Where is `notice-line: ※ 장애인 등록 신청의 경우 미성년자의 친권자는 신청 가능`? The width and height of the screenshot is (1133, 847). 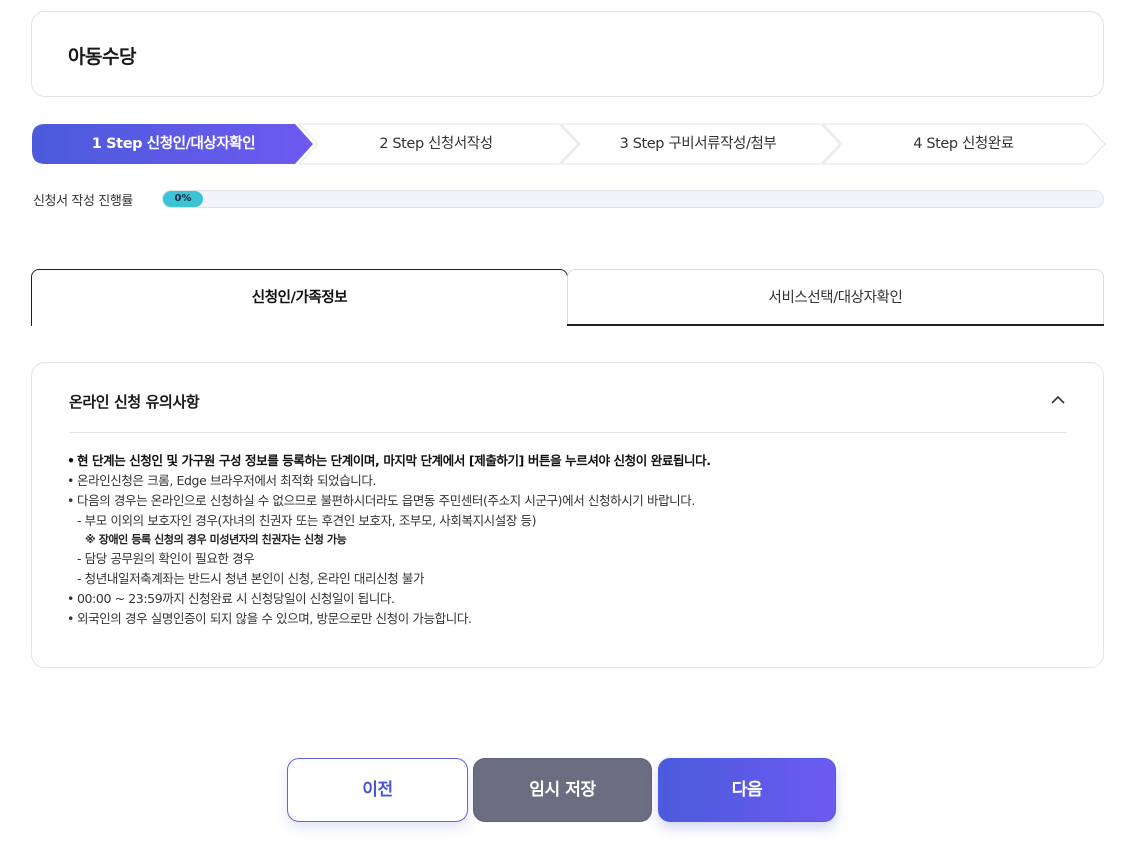
notice-line: ※ 장애인 등록 신청의 경우 미성년자의 친권자는 신청 가능 is located at coordinates (567, 540).